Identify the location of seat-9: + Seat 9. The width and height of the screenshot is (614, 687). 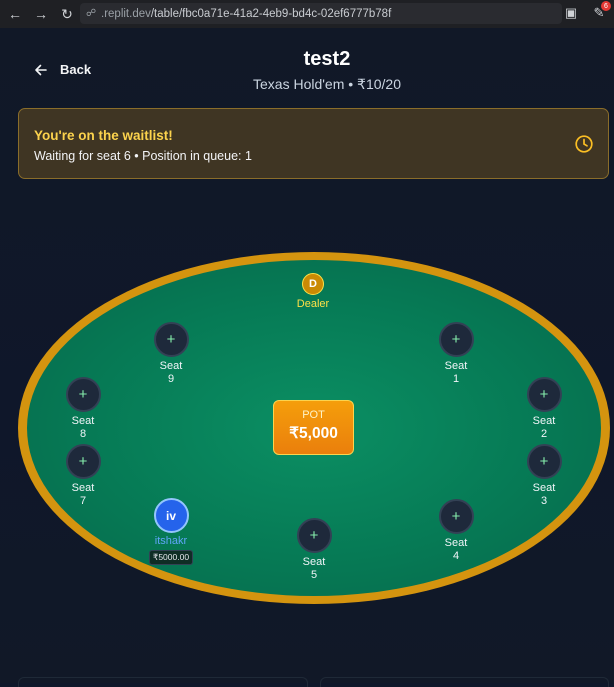
(171, 354).